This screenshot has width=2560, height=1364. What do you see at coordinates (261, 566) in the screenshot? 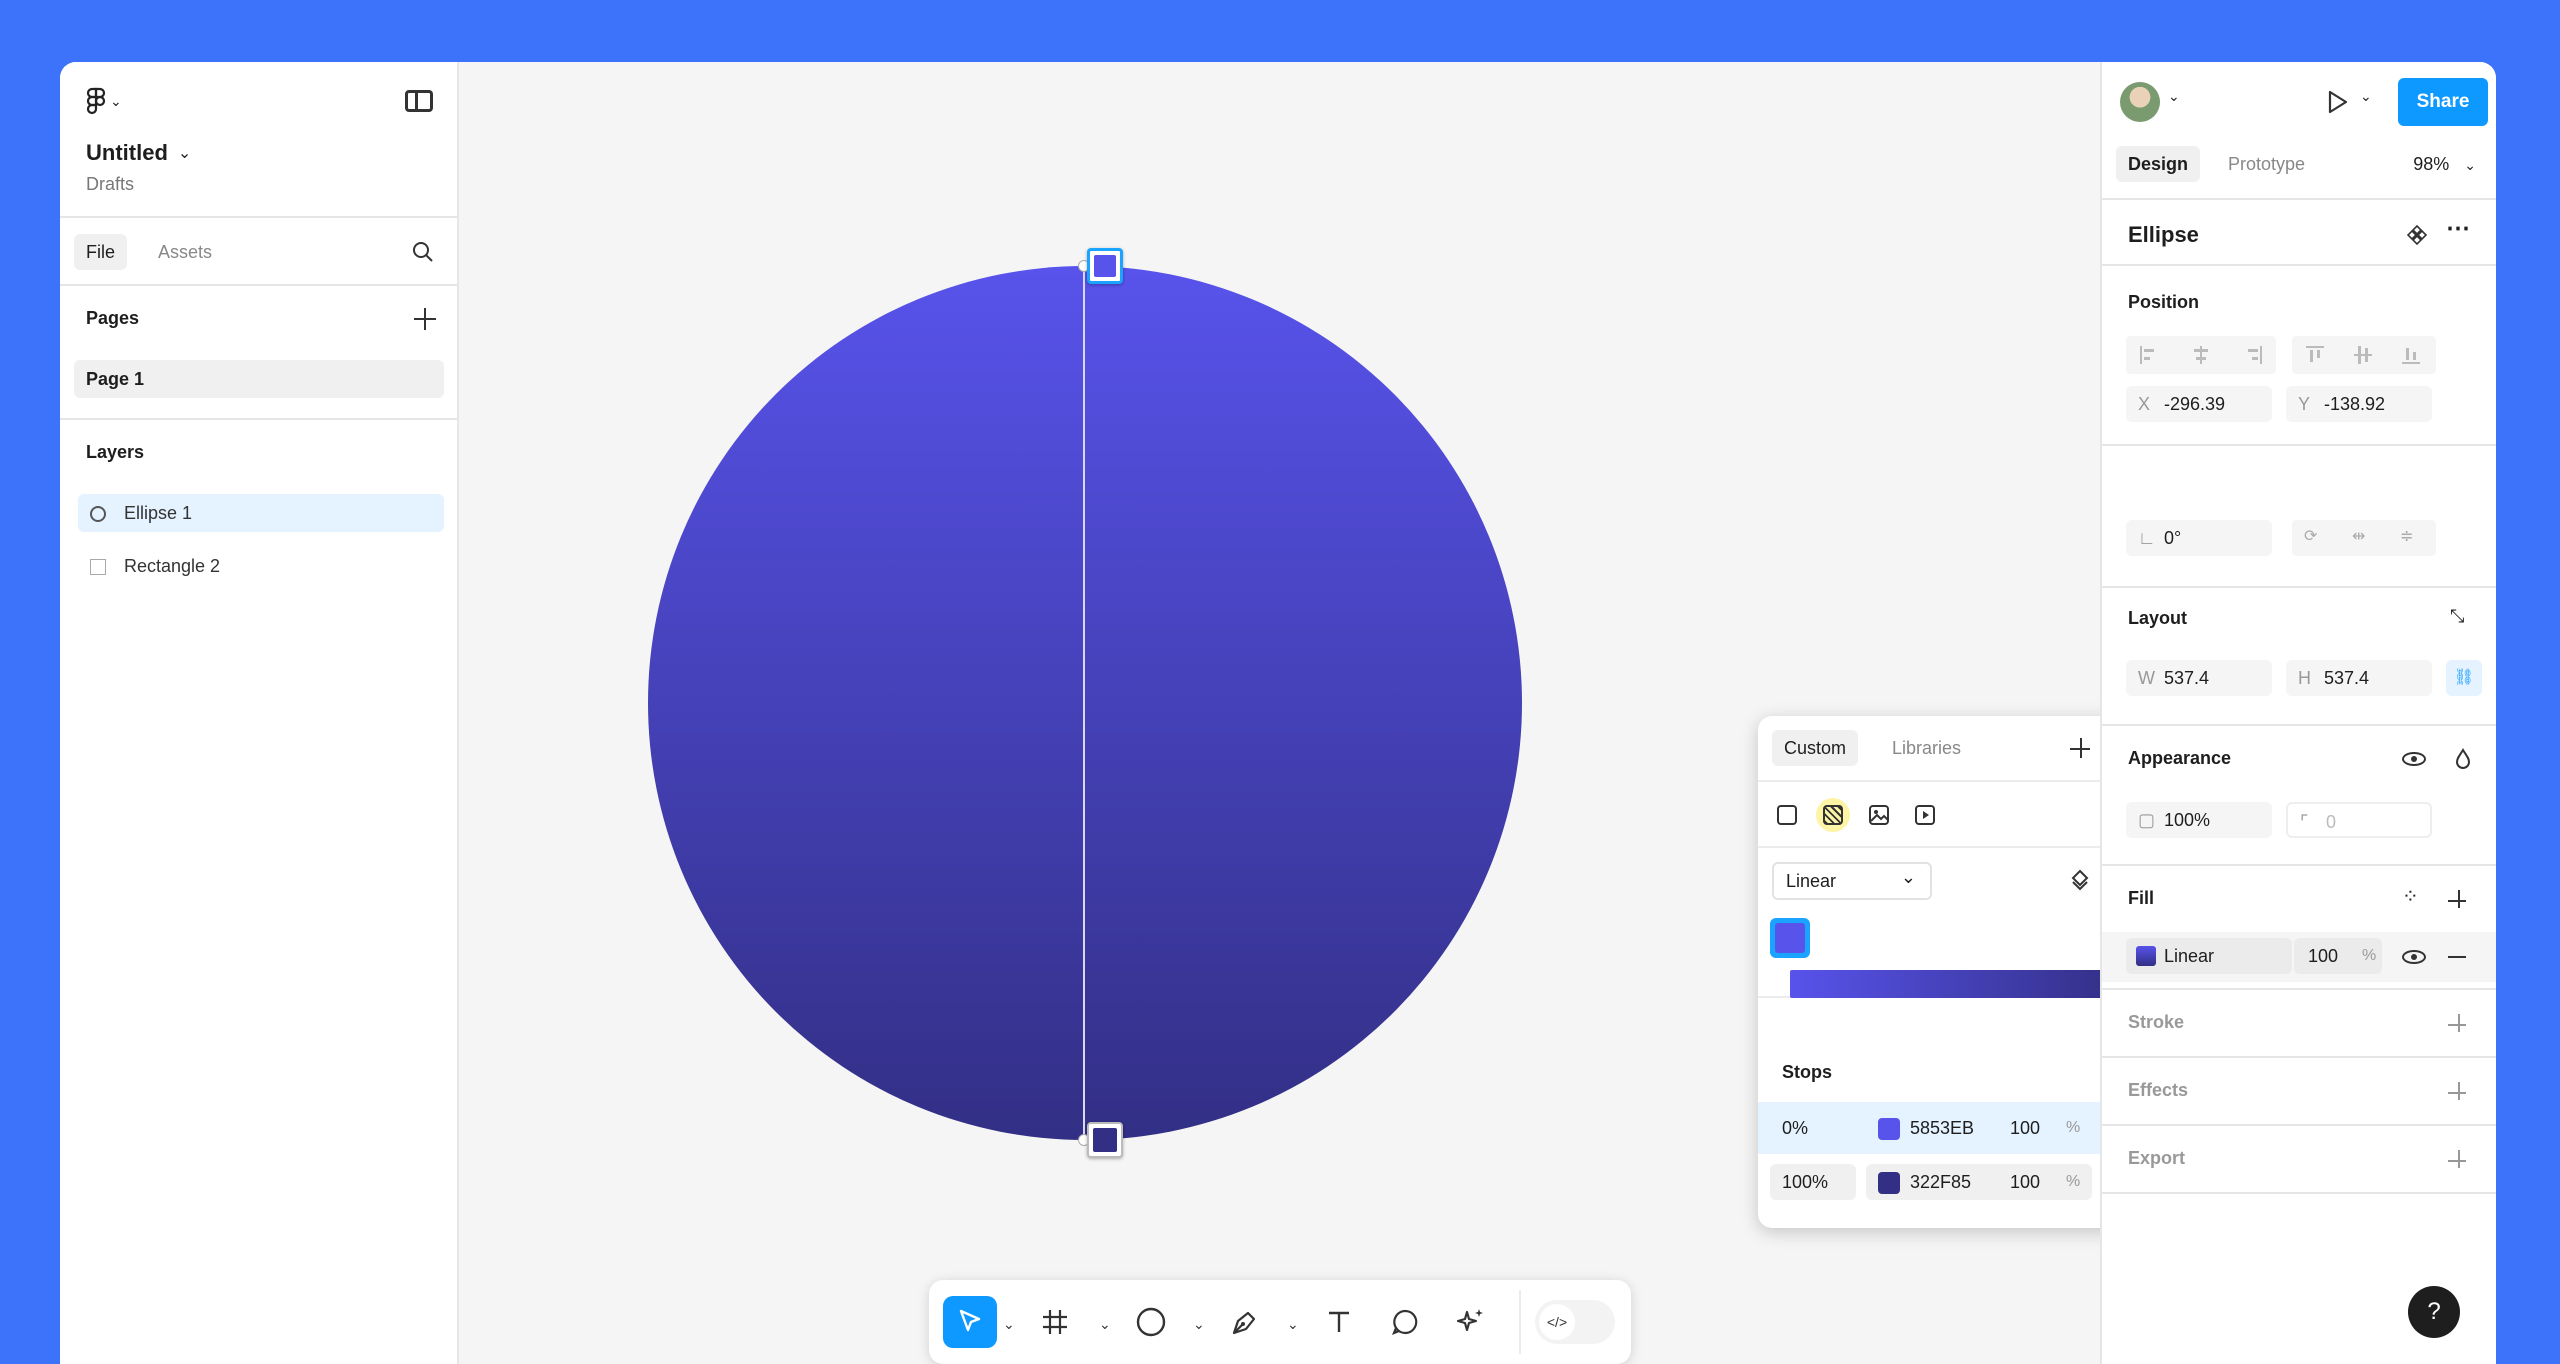
I see `layer-item-rectangle-2: Rectangle 2` at bounding box center [261, 566].